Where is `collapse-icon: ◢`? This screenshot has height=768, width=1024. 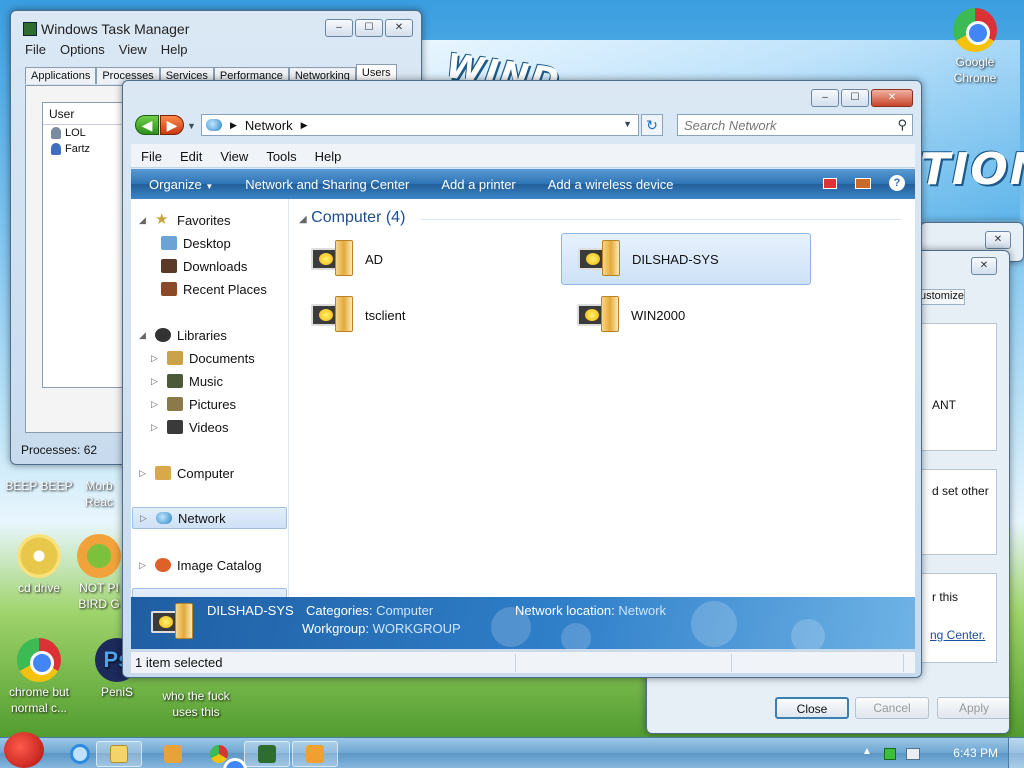
collapse-icon: ◢ is located at coordinates (303, 219).